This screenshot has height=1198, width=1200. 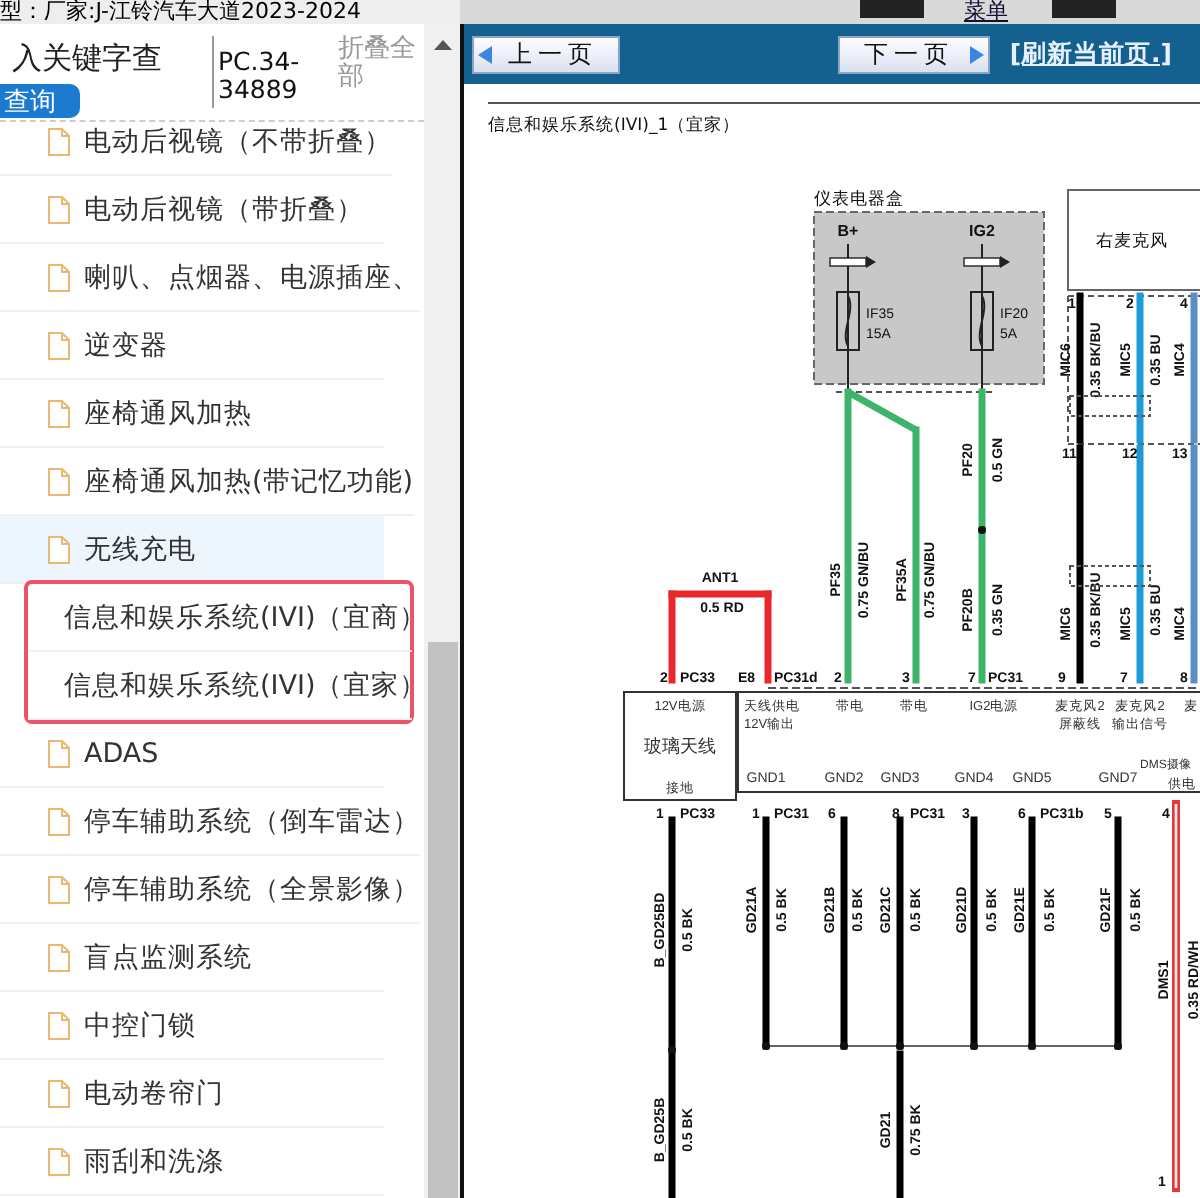 I want to click on sidebar-item: 停车辅助系统（全景影像）, so click(x=210, y=890).